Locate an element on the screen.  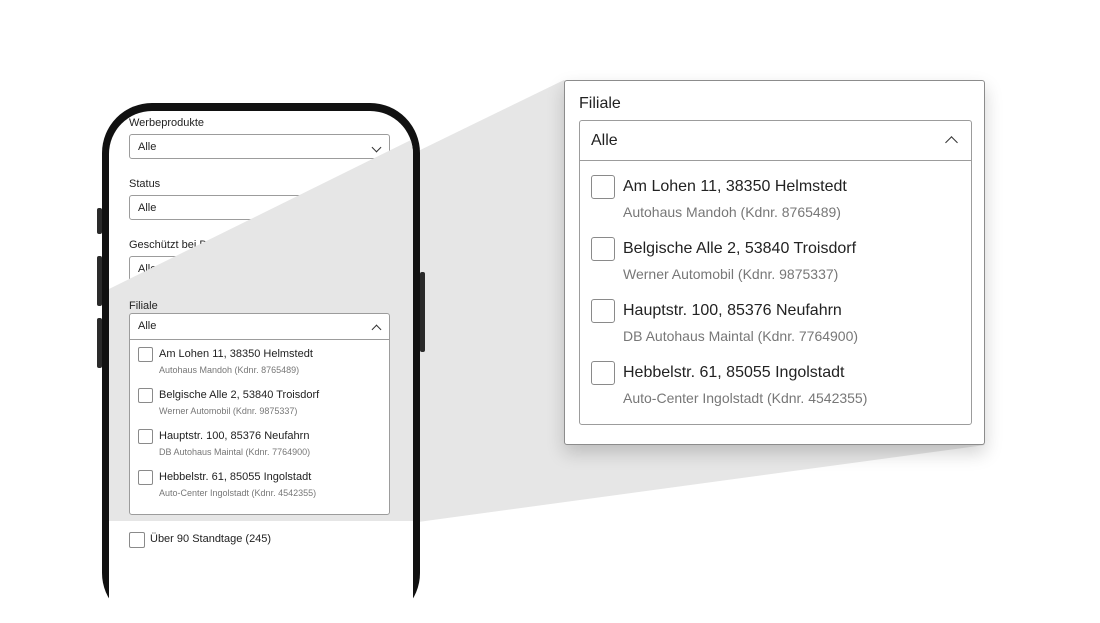
geschuetzt-select: Alle is located at coordinates (259, 268).